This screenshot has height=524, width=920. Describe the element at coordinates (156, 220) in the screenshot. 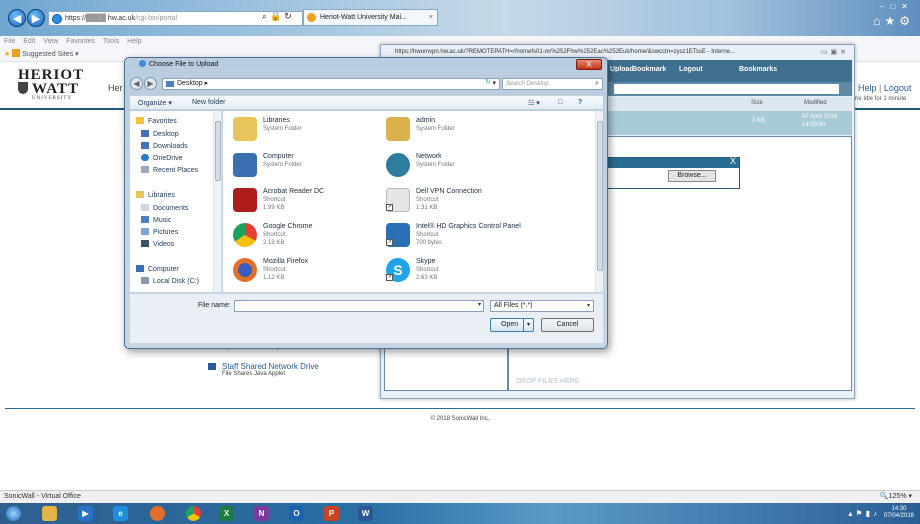

I see `nav-music: Music` at that location.